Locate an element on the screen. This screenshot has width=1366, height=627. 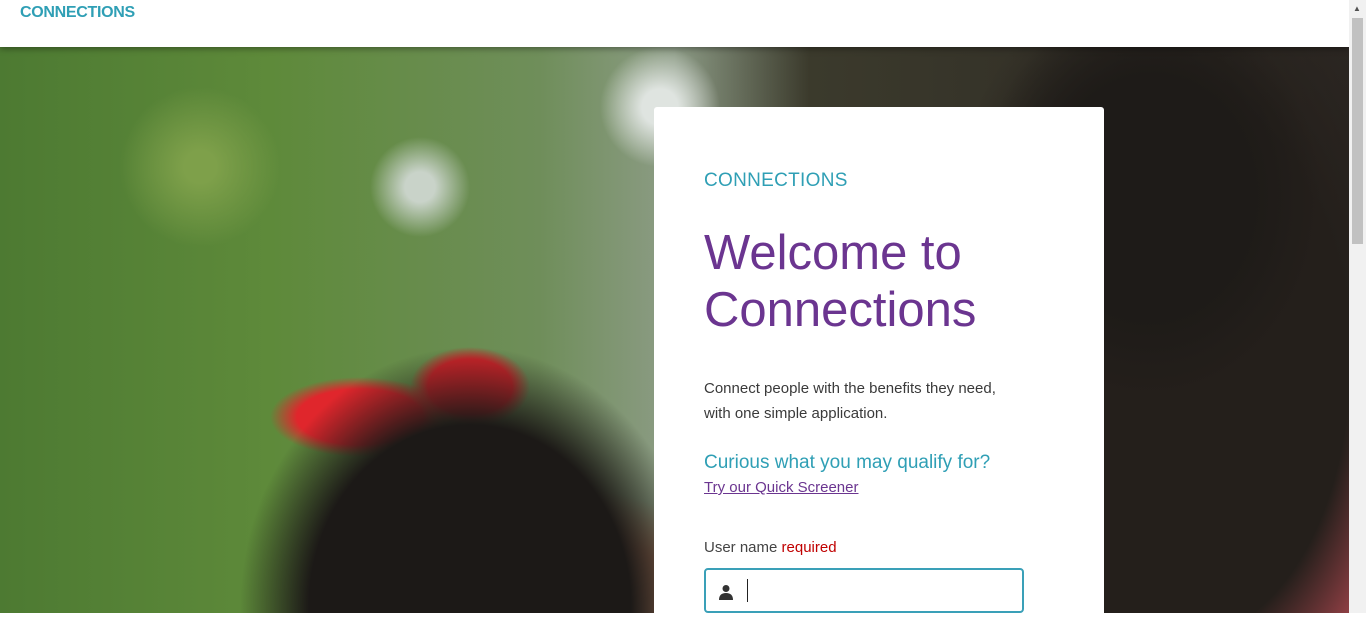
brand-logo: CONNECTIONS is located at coordinates (77, 13).